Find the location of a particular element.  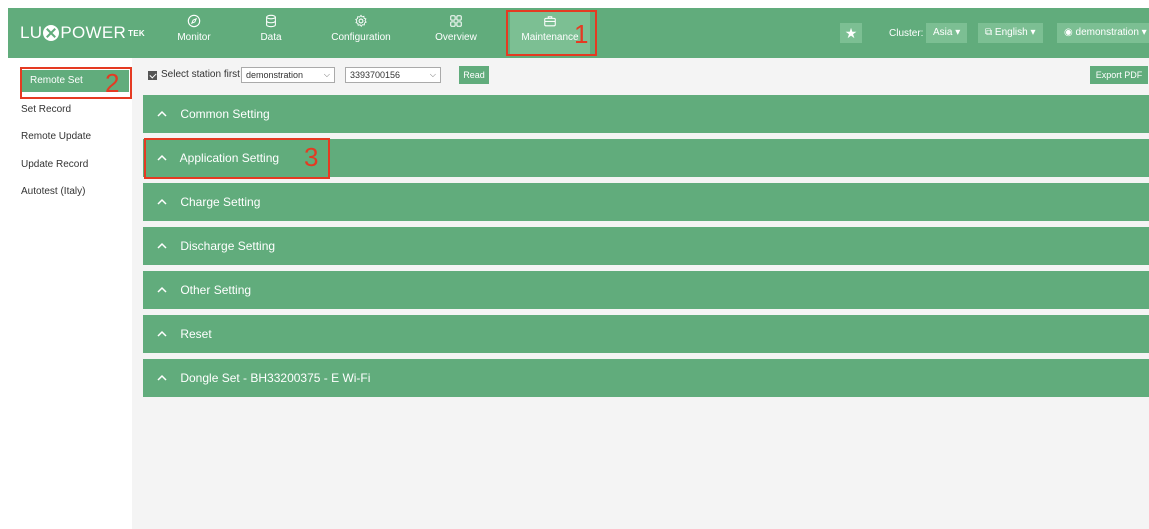

section-reset: Reset is located at coordinates (646, 334).